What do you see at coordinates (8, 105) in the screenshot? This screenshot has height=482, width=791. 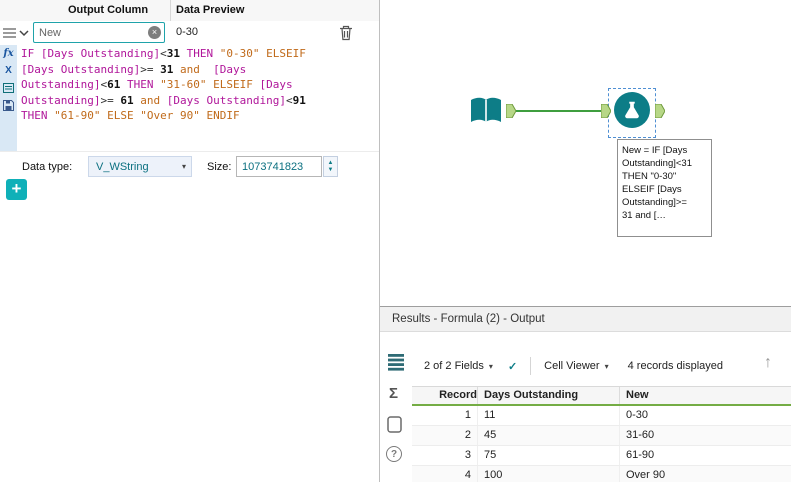 I see `saved-expressions-icon` at bounding box center [8, 105].